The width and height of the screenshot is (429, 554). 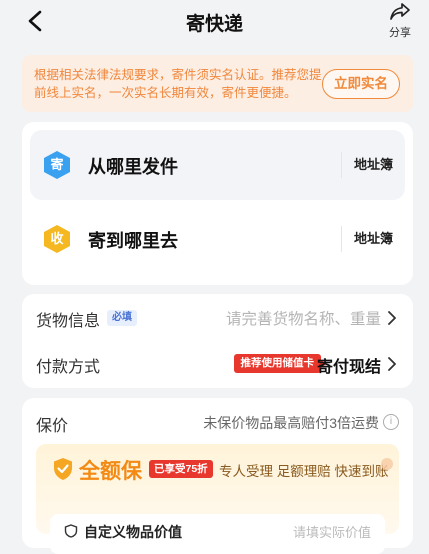 I want to click on custom-value-label: 自定义物品价值, so click(x=133, y=532).